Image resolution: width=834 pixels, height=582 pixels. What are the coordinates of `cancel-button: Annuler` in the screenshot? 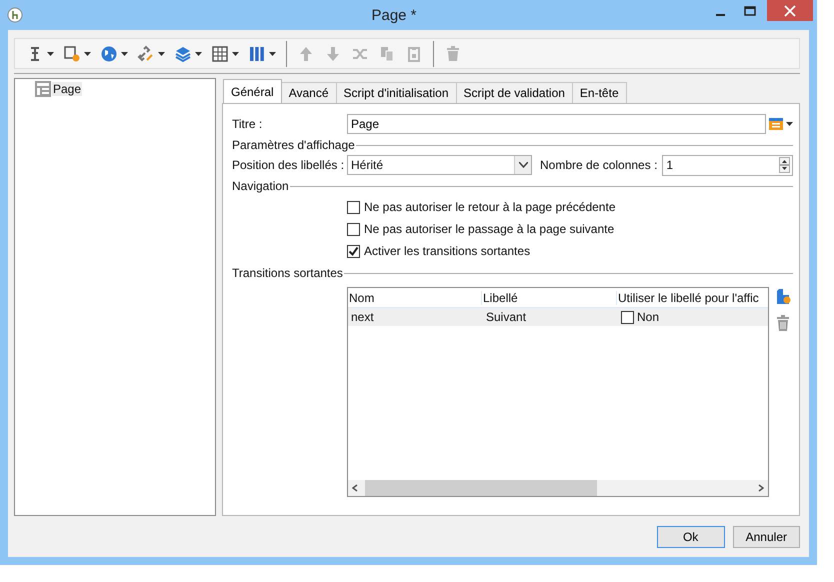 It's located at (766, 537).